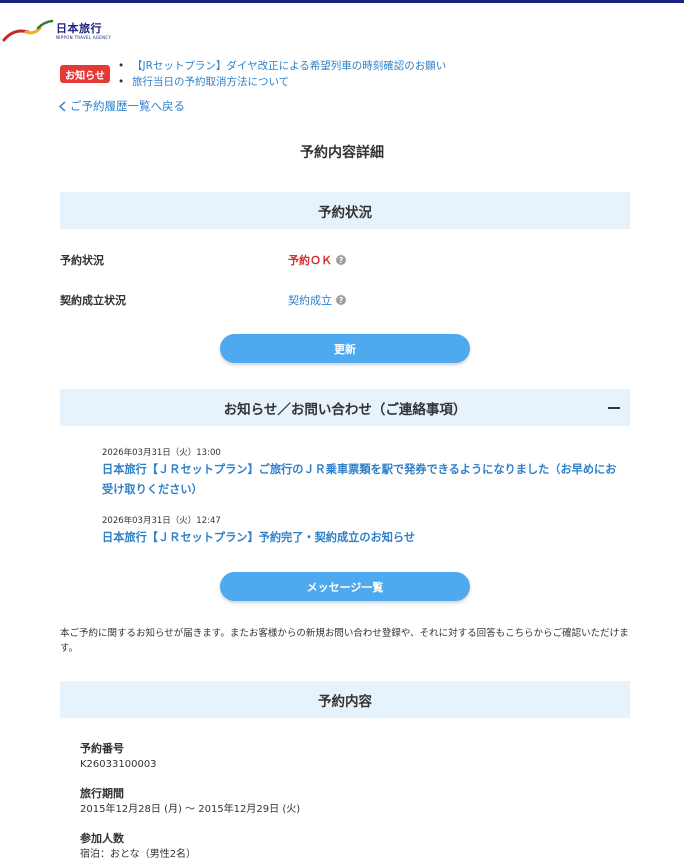  I want to click on messages-section-title: お知らせ／お問い合わせ（ご連絡事項）, so click(345, 409).